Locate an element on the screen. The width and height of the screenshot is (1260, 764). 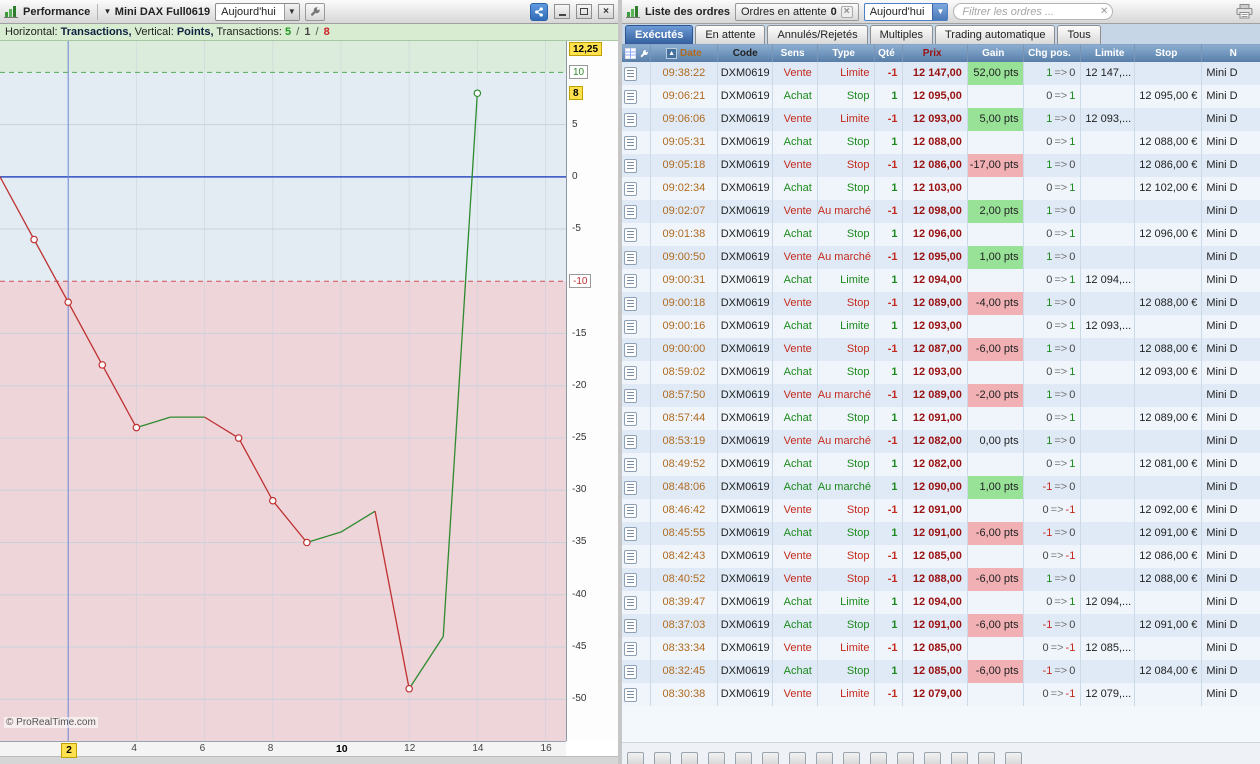
tab-tous: Tous is located at coordinates (1079, 34).